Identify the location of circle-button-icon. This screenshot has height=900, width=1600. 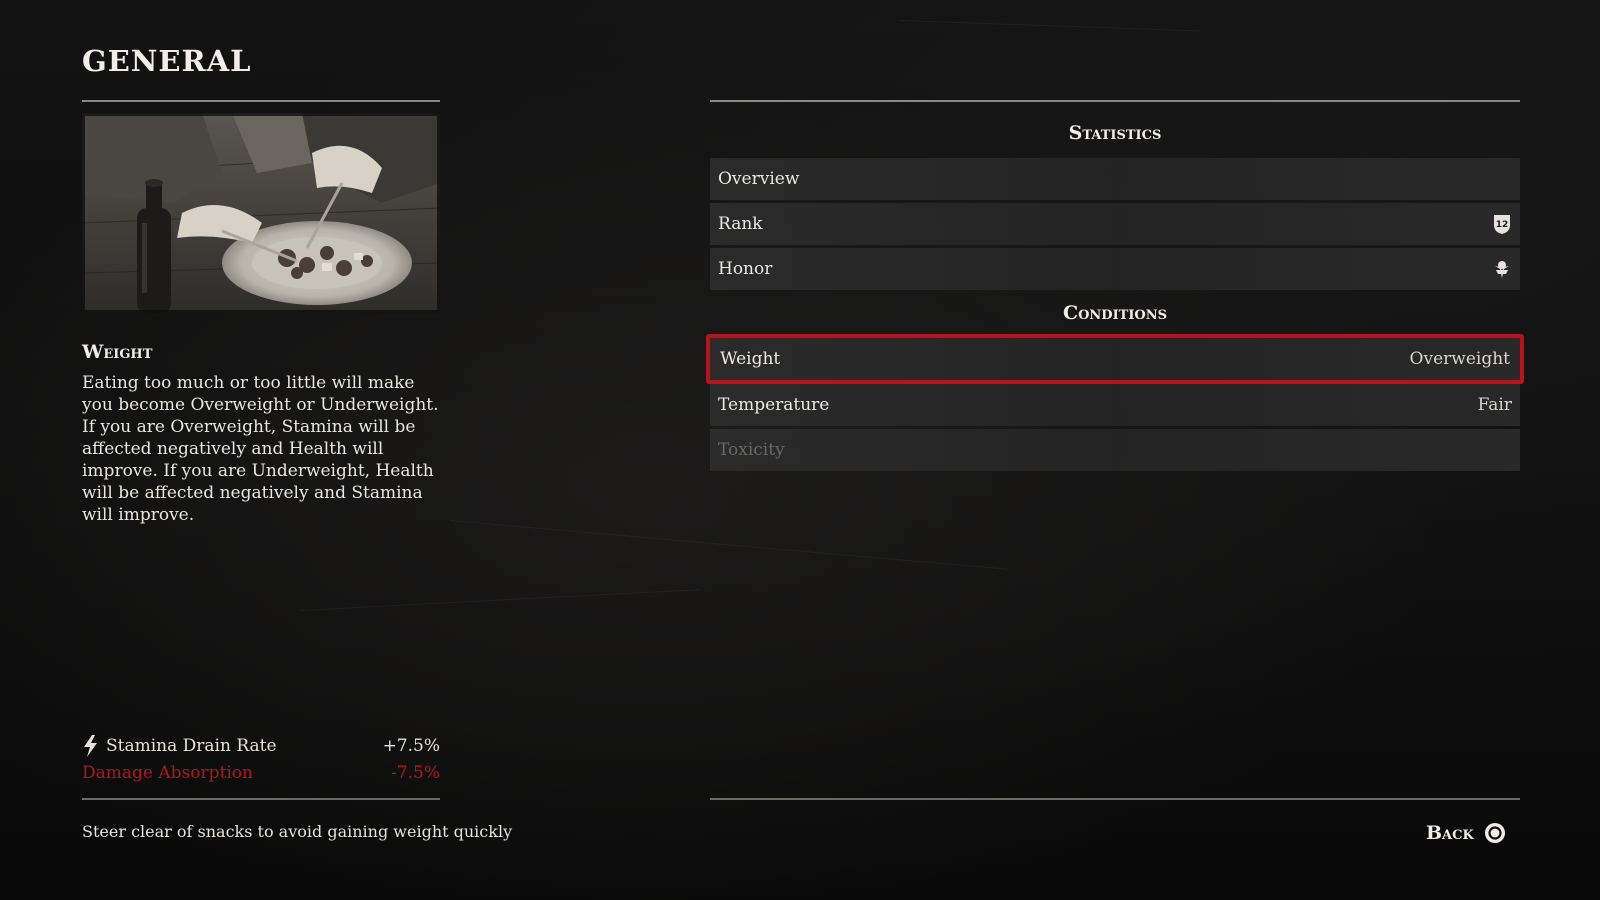
(1495, 833).